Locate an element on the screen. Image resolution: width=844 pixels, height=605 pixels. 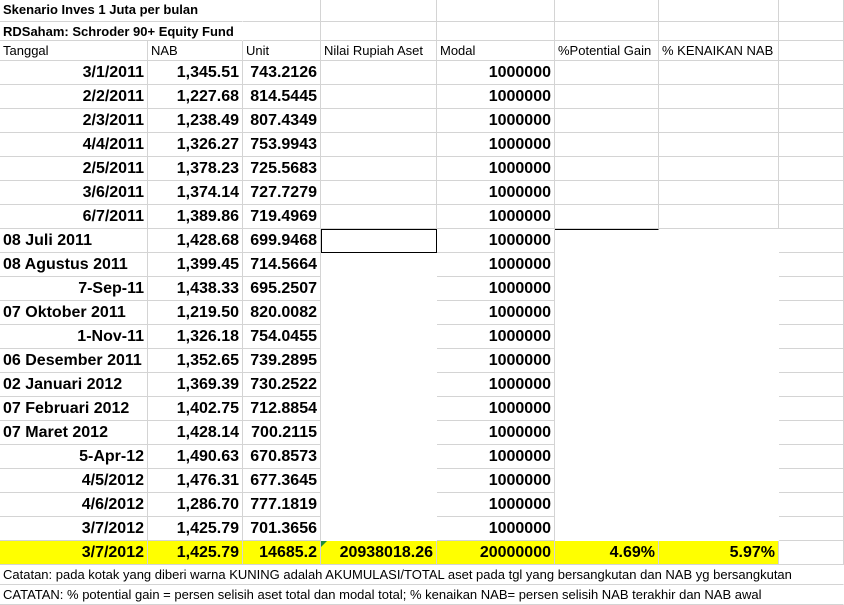
cell-unit: 814.5445 is located at coordinates (282, 97).